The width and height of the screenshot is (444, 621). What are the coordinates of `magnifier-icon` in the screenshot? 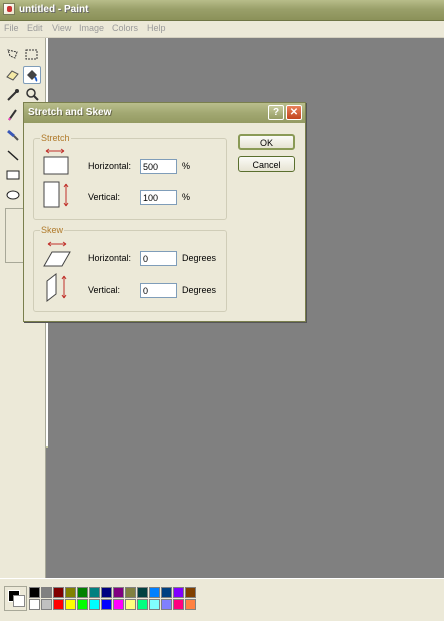 It's located at (32, 94).